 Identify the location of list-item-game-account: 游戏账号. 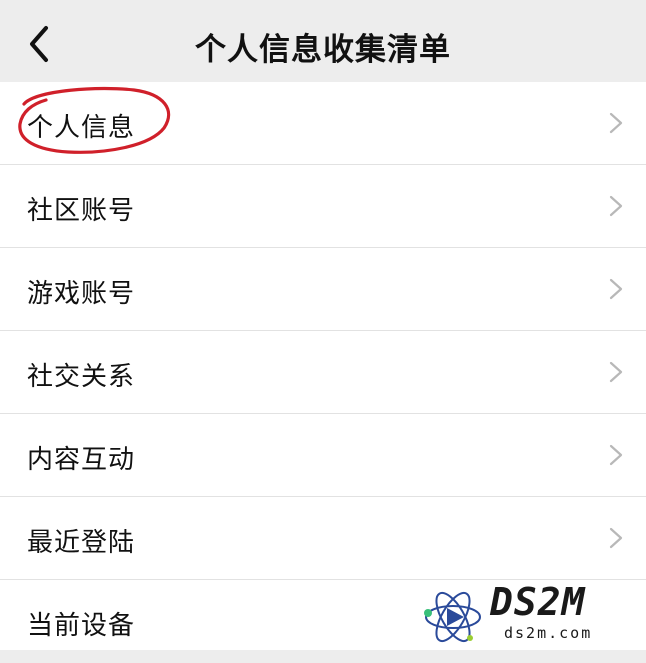
(323, 289).